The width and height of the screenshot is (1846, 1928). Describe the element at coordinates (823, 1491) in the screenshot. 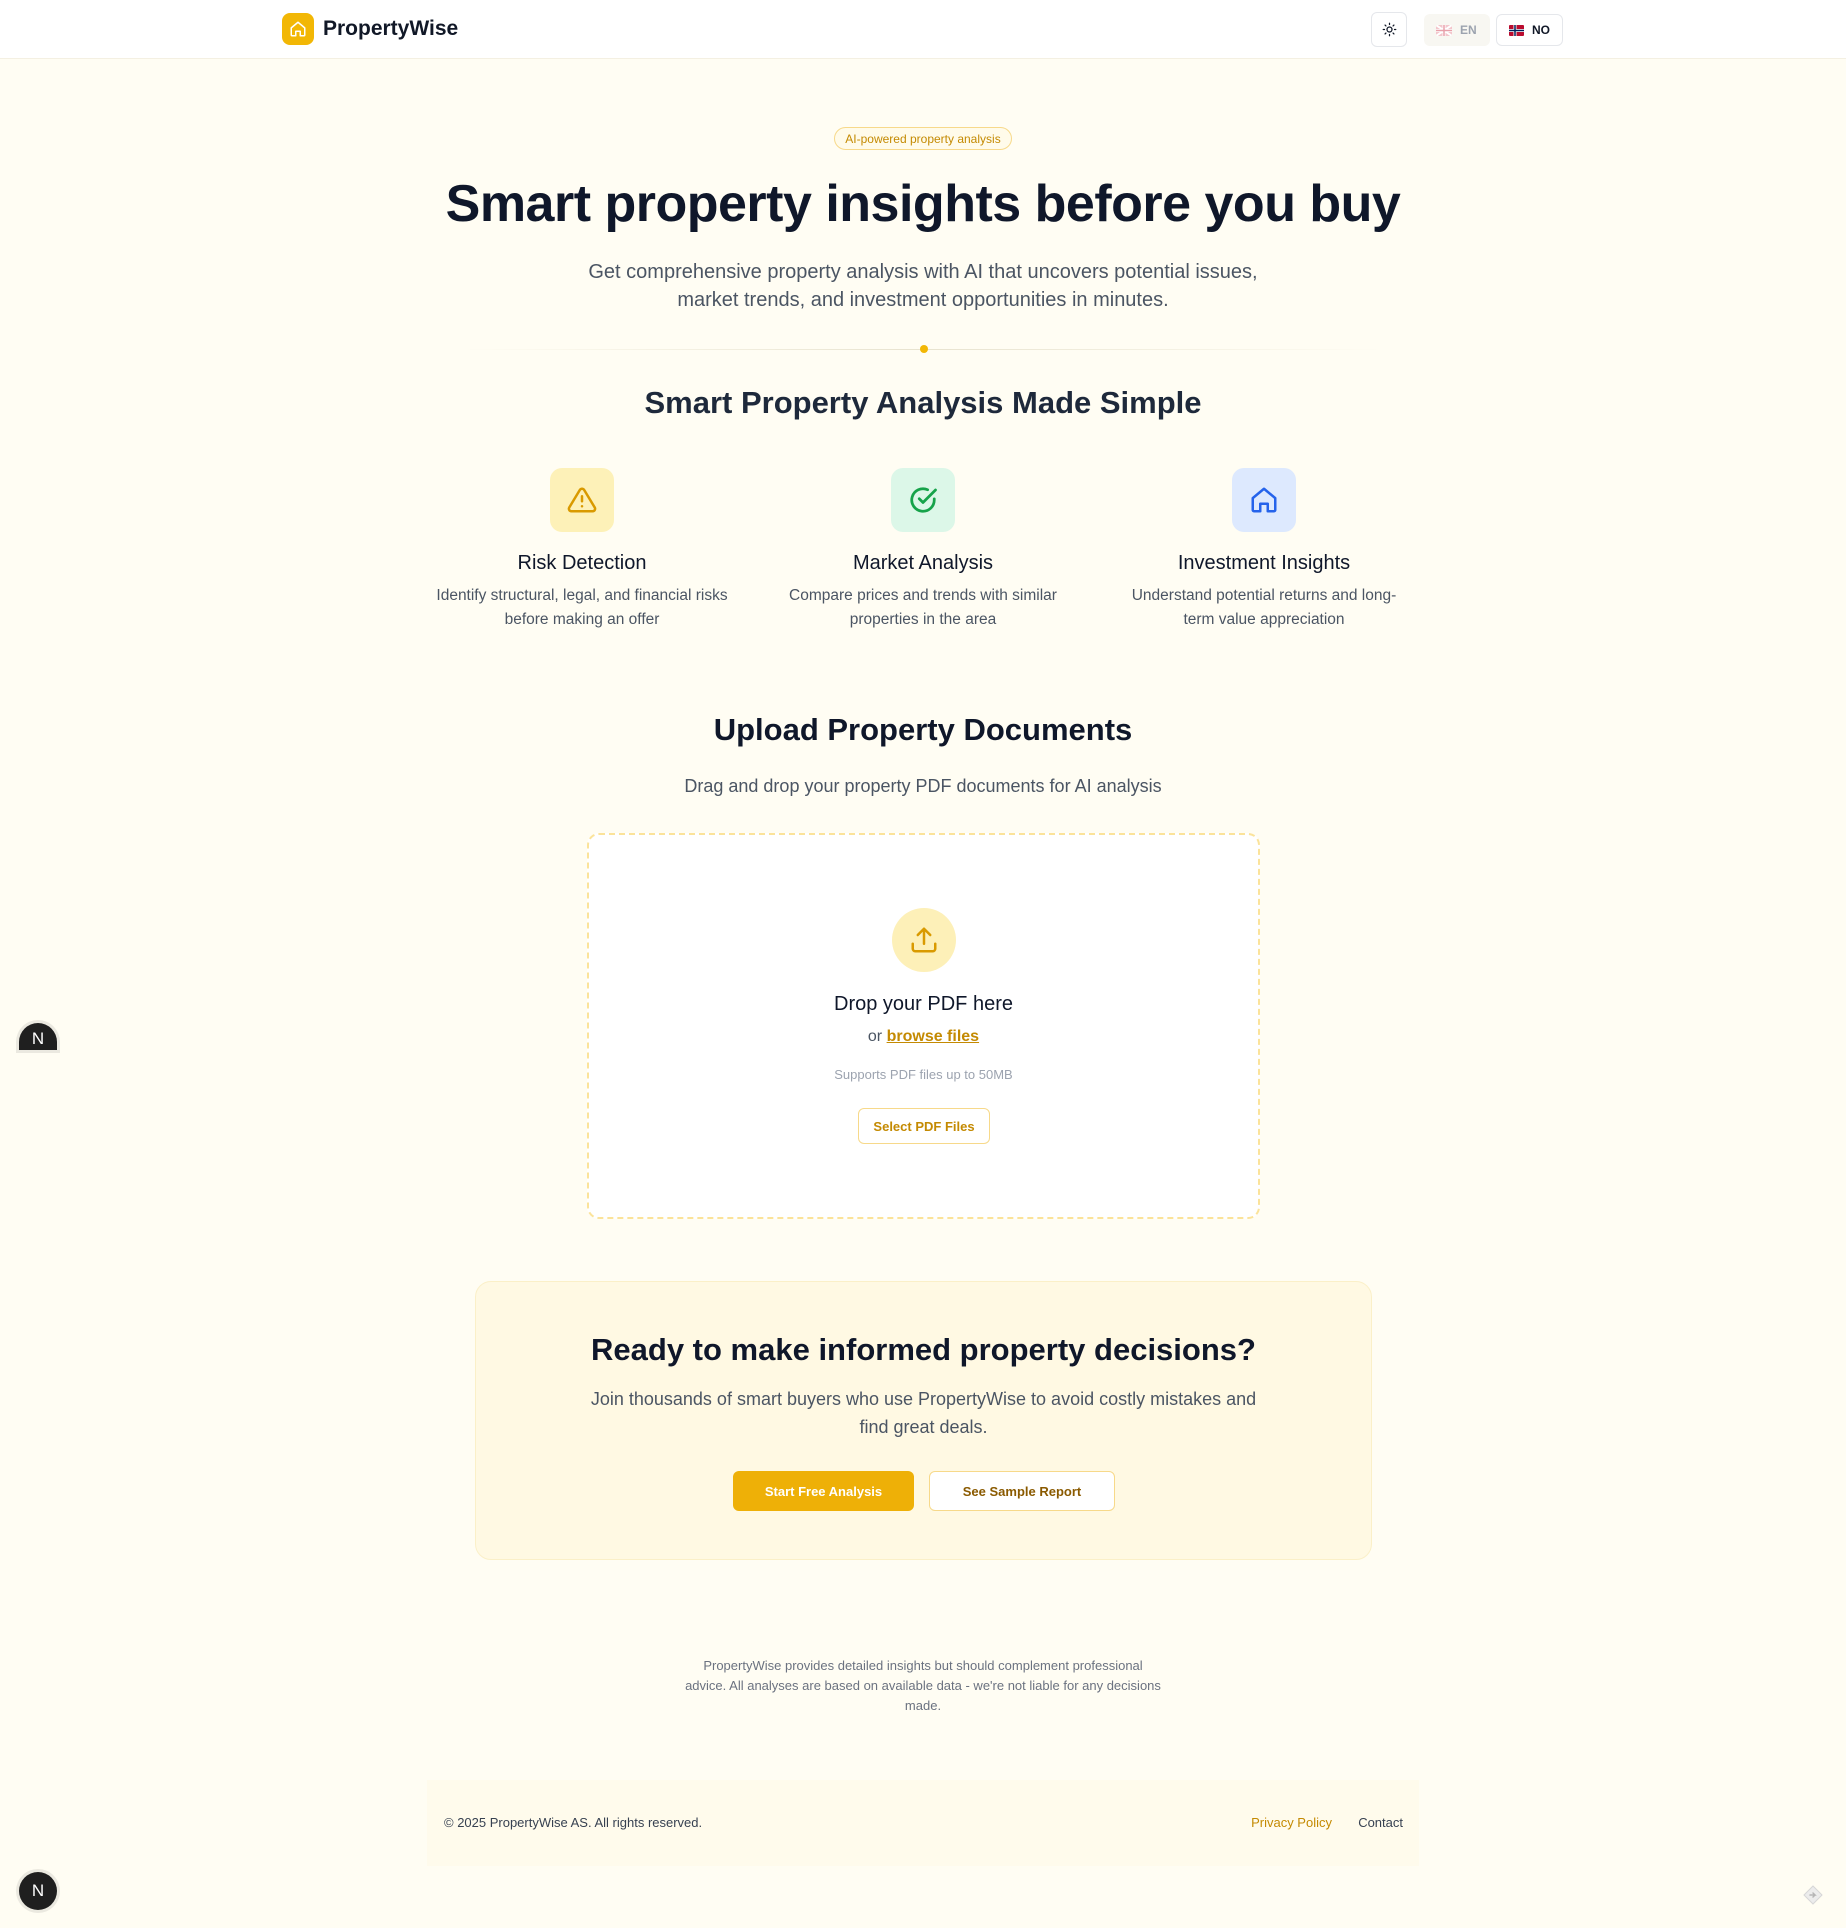

I see `start-free-analysis-button: Start Free Analysis` at that location.